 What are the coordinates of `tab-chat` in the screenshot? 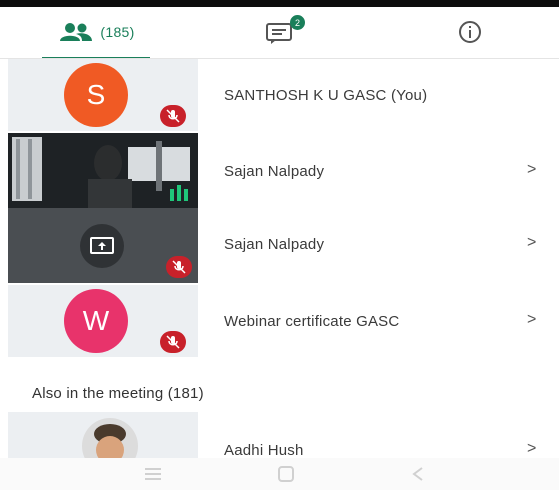 It's located at (280, 32).